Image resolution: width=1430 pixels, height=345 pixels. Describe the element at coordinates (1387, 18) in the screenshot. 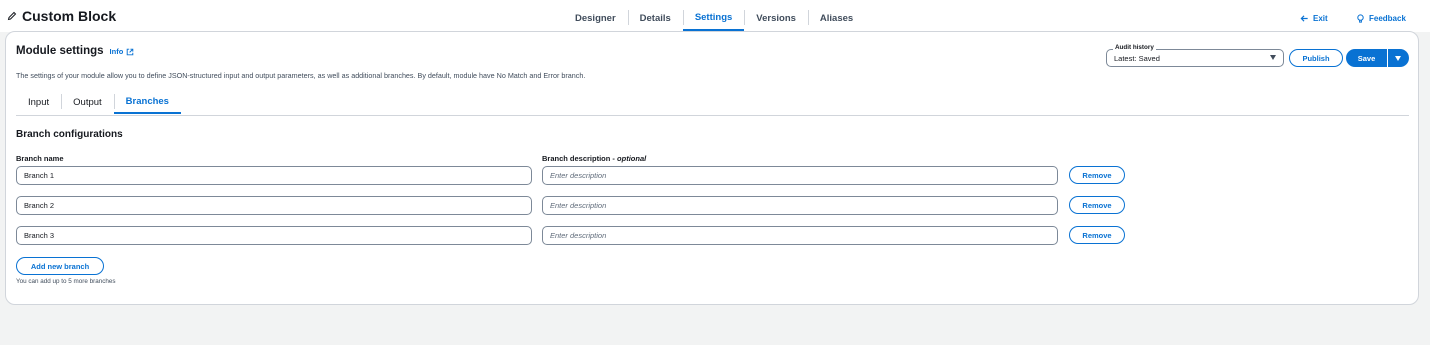

I see `feedback-label: Feedback` at that location.